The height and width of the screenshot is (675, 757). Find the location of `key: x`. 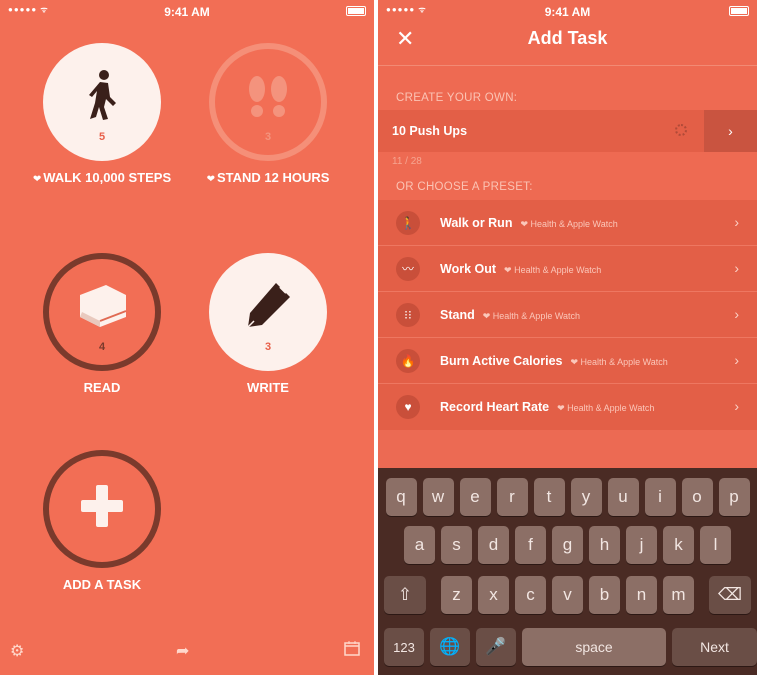

key: x is located at coordinates (493, 595).